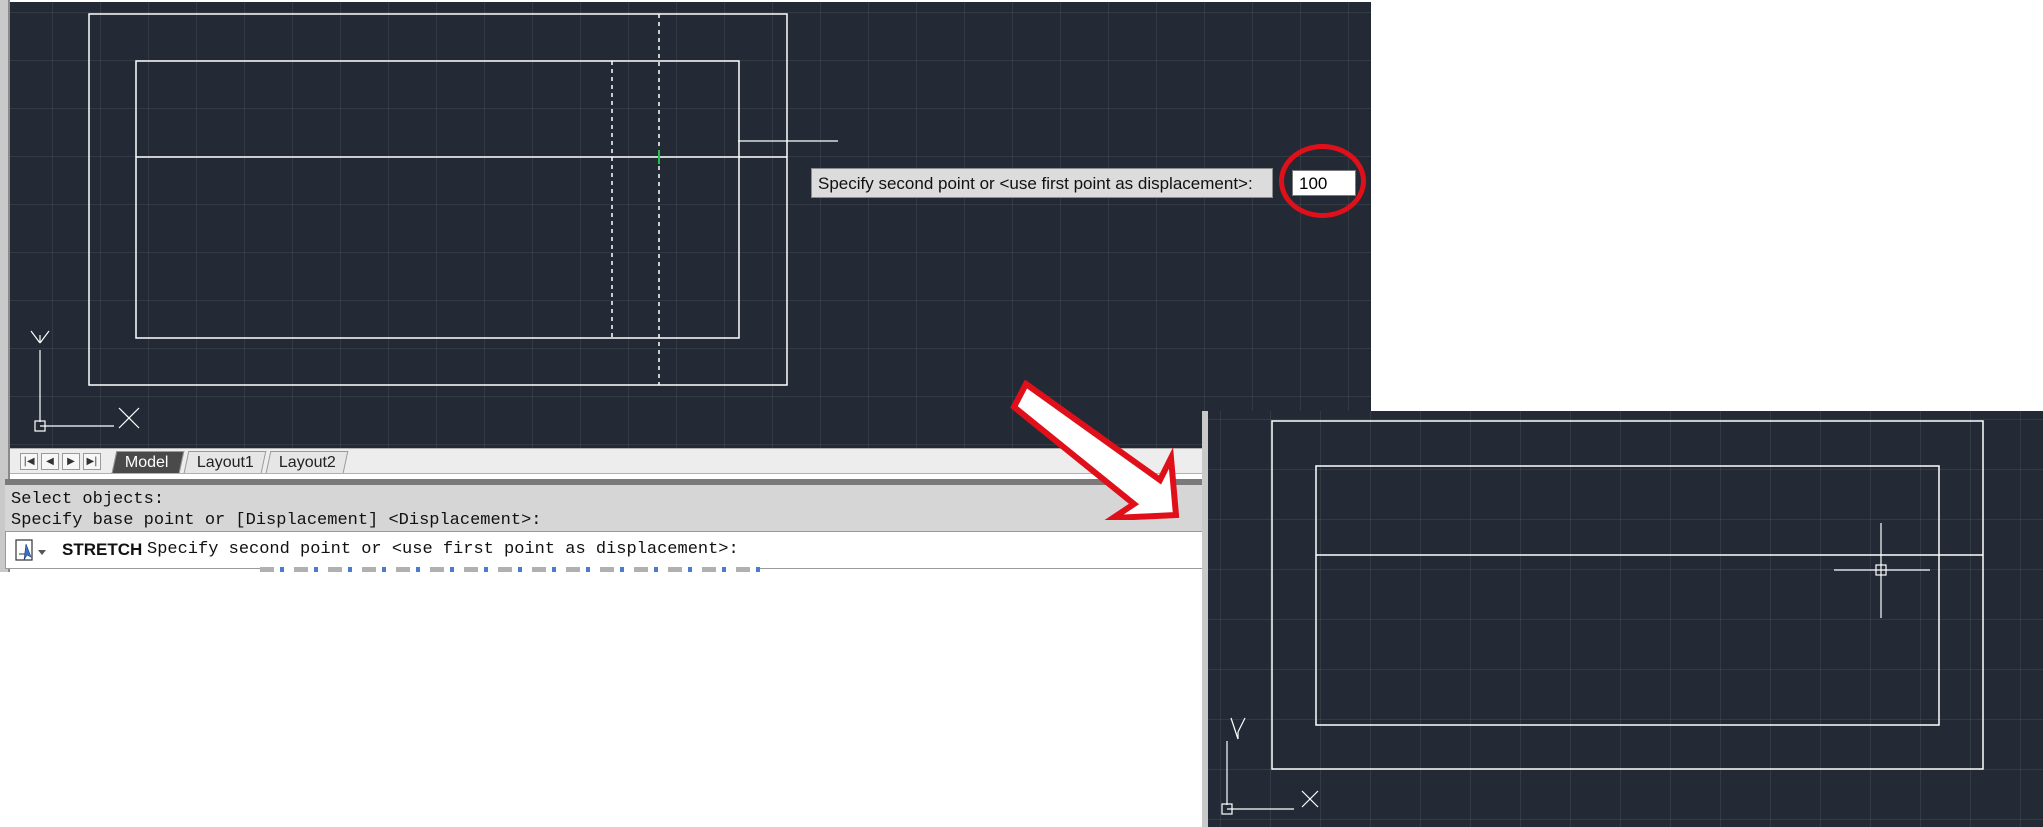  What do you see at coordinates (1882, 570) in the screenshot?
I see `crosshair-cursor` at bounding box center [1882, 570].